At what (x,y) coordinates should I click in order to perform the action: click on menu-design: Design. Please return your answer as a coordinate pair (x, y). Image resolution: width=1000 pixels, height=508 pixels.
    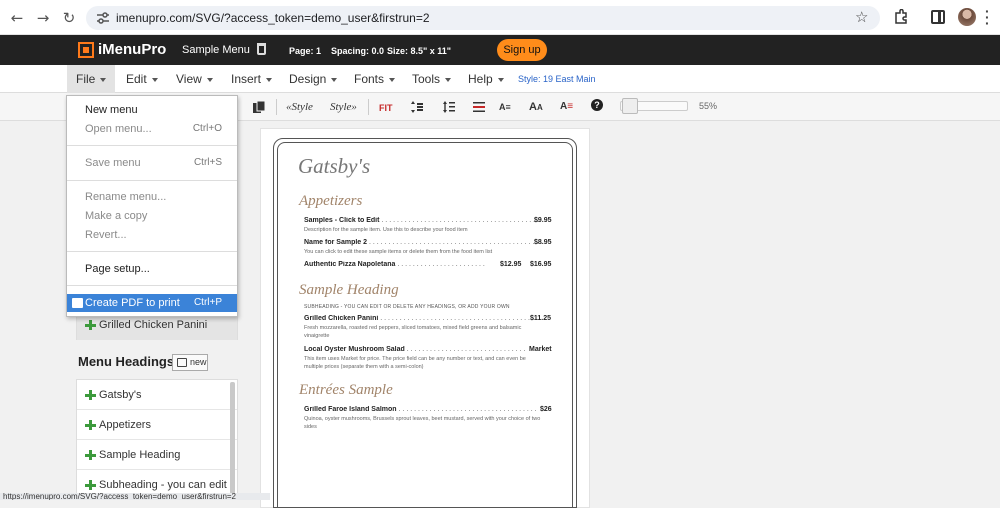
    Looking at the image, I should click on (313, 79).